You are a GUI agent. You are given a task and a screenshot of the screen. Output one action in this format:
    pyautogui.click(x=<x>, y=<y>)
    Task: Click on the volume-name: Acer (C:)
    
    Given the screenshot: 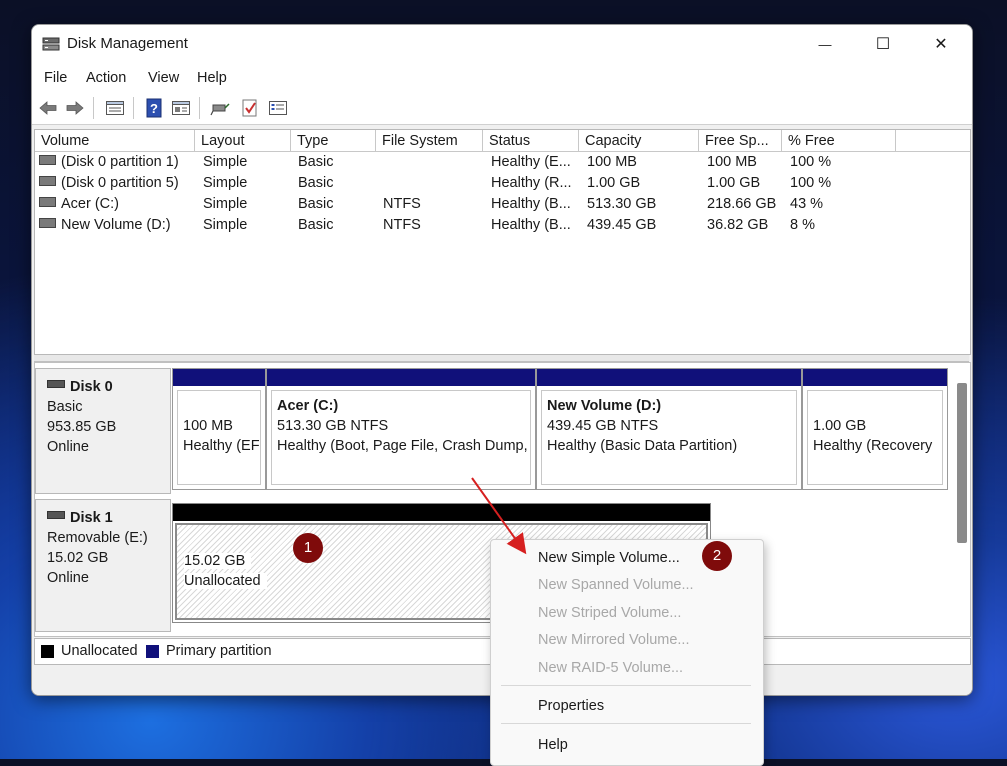 What is the action you would take?
    pyautogui.click(x=90, y=204)
    